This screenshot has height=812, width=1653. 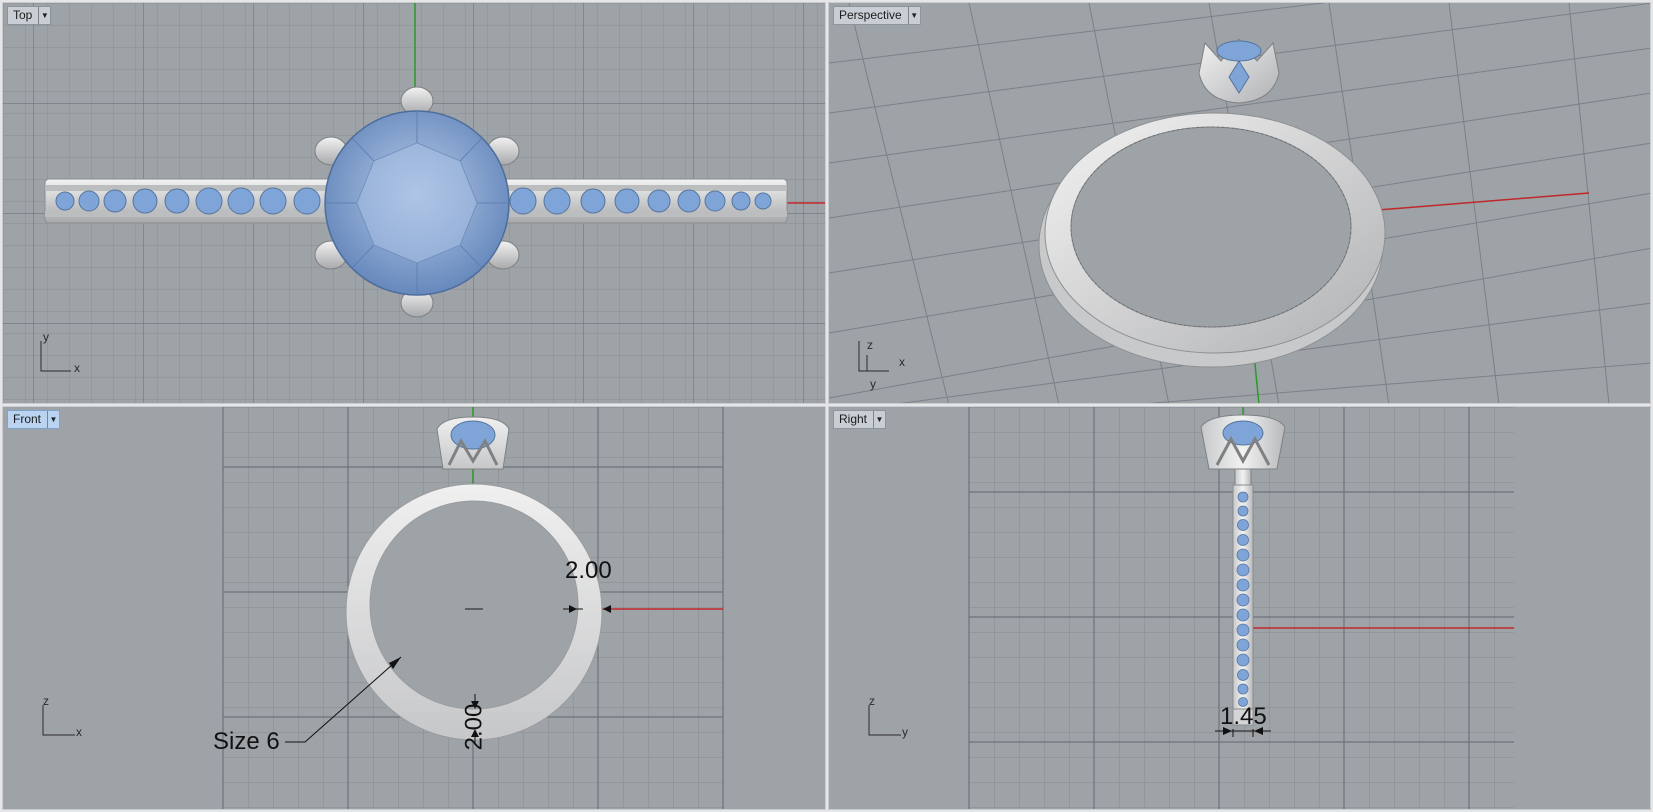 What do you see at coordinates (474, 727) in the screenshot?
I see `dimension-band-bottom: 2.00` at bounding box center [474, 727].